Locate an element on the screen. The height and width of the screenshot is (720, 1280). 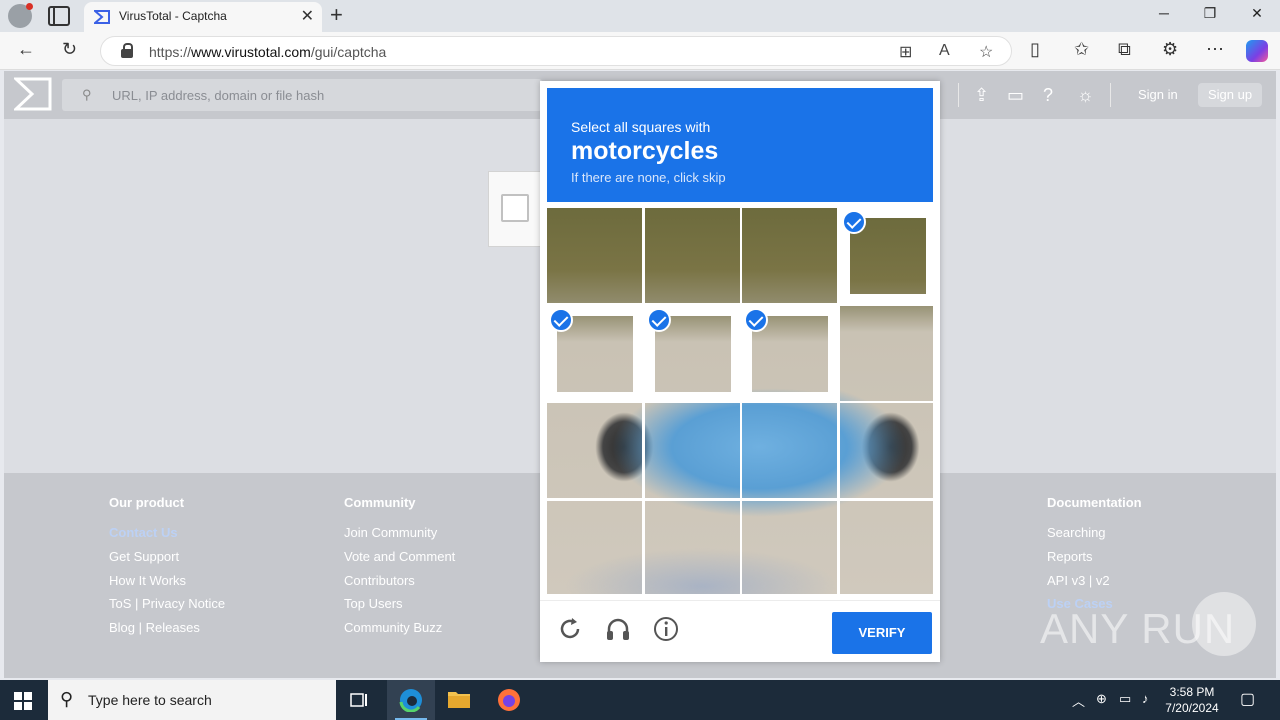
anyrun-watermark: ANY RUN is located at coordinates (1138, 628).